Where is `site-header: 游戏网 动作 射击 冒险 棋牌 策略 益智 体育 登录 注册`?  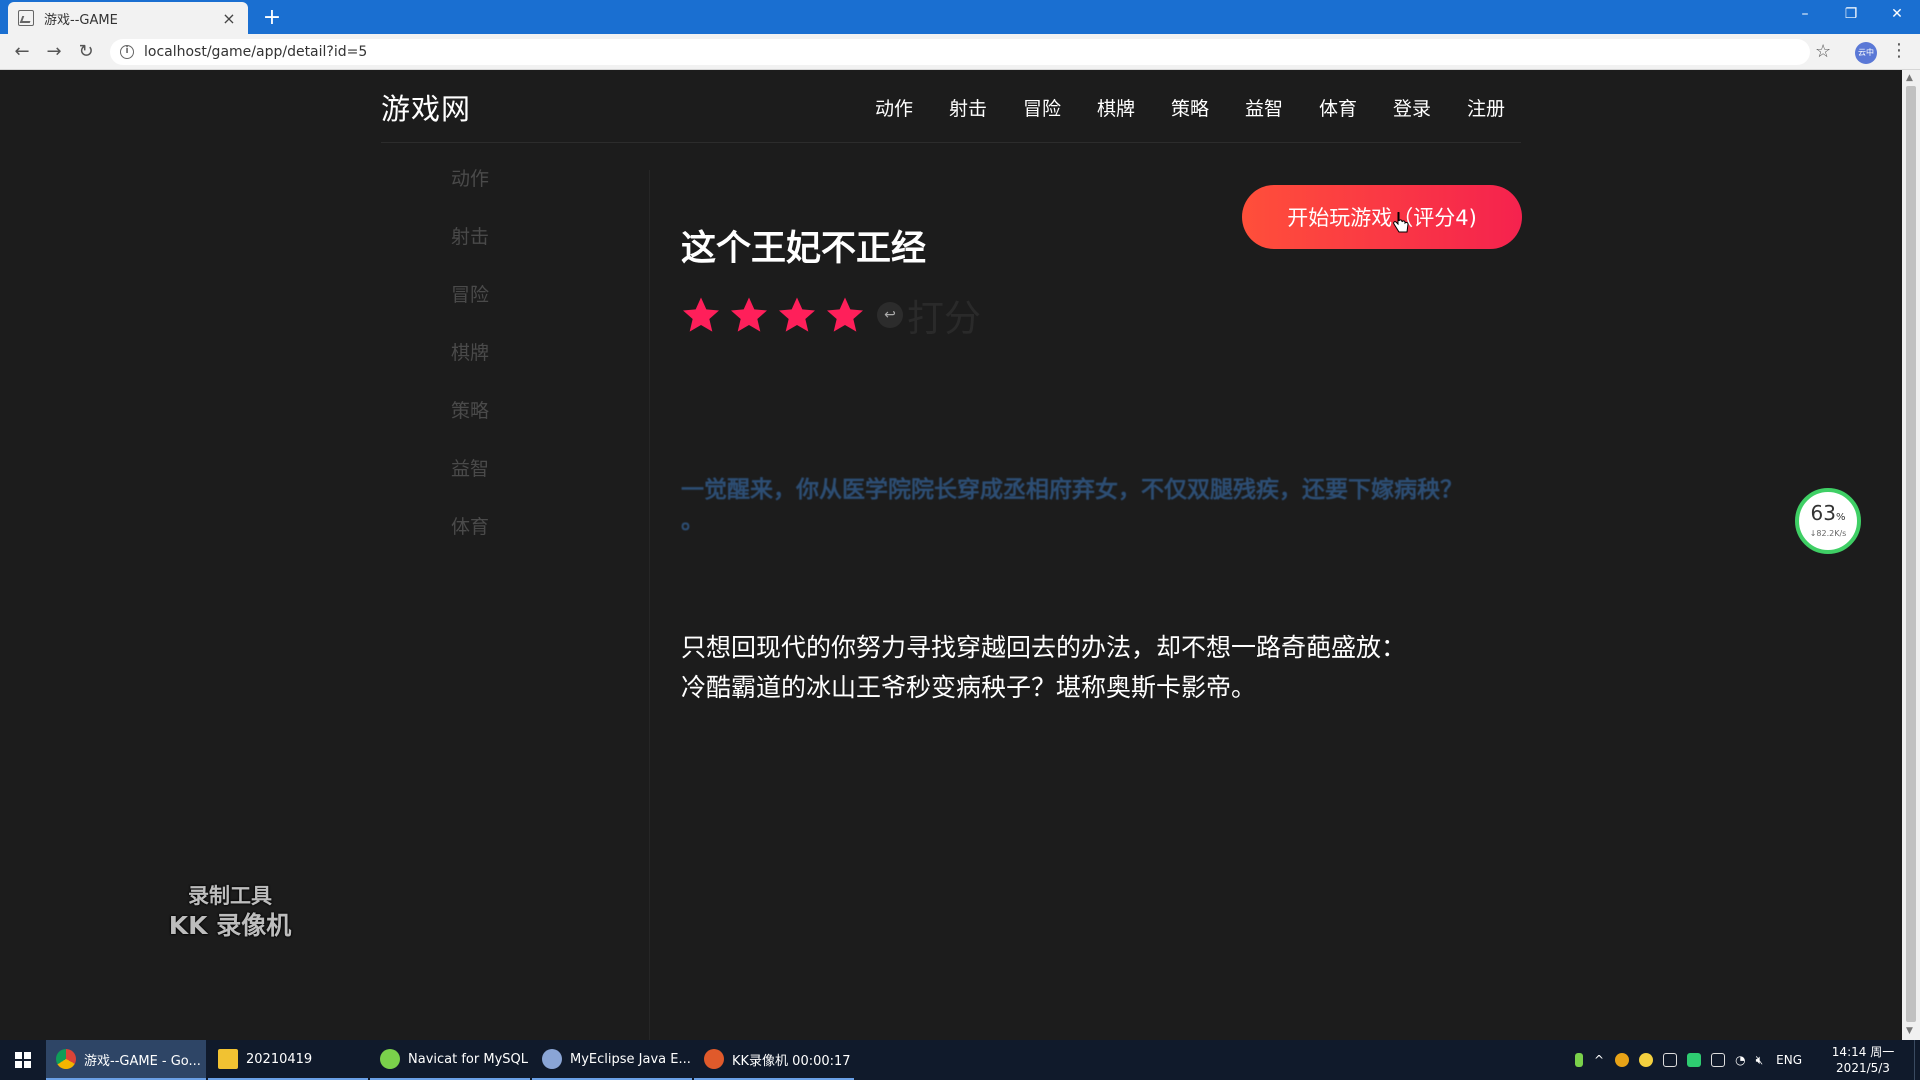 site-header: 游戏网 动作 射击 冒险 棋牌 策略 益智 体育 登录 注册 is located at coordinates (951, 106).